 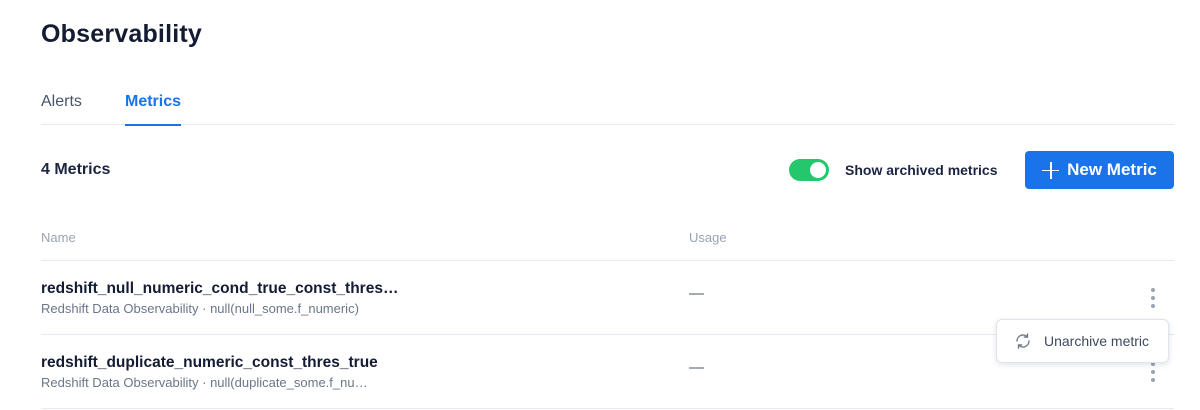 What do you see at coordinates (61, 108) in the screenshot?
I see `tab-alerts: Alerts` at bounding box center [61, 108].